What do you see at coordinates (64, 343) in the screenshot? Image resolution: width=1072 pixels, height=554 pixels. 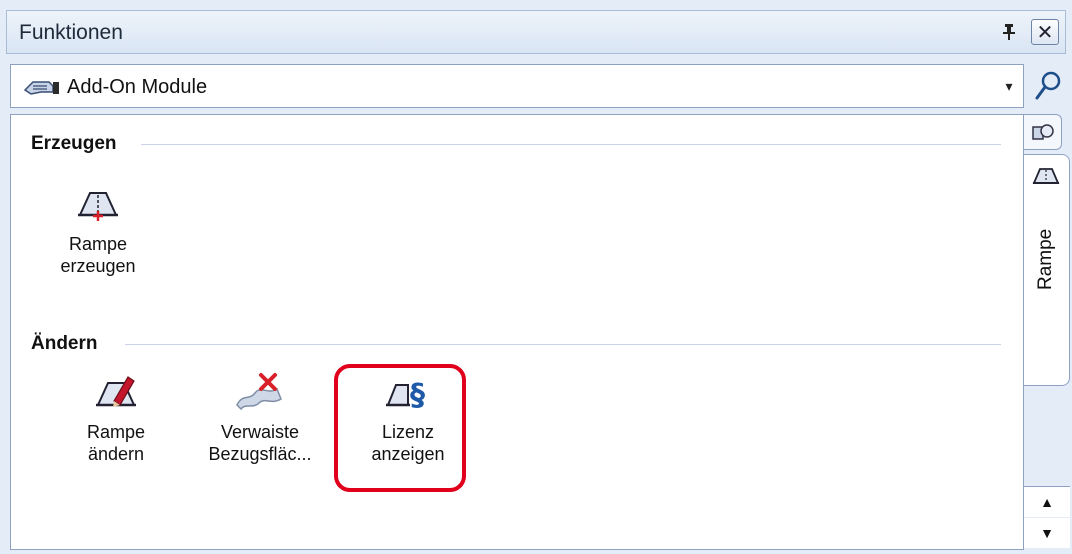 I see `group-heading-modify: Ändern` at bounding box center [64, 343].